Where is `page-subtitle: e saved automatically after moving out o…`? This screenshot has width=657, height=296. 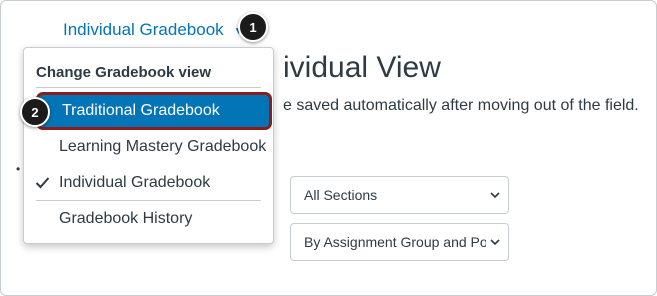 page-subtitle: e saved automatically after moving out o… is located at coordinates (461, 105).